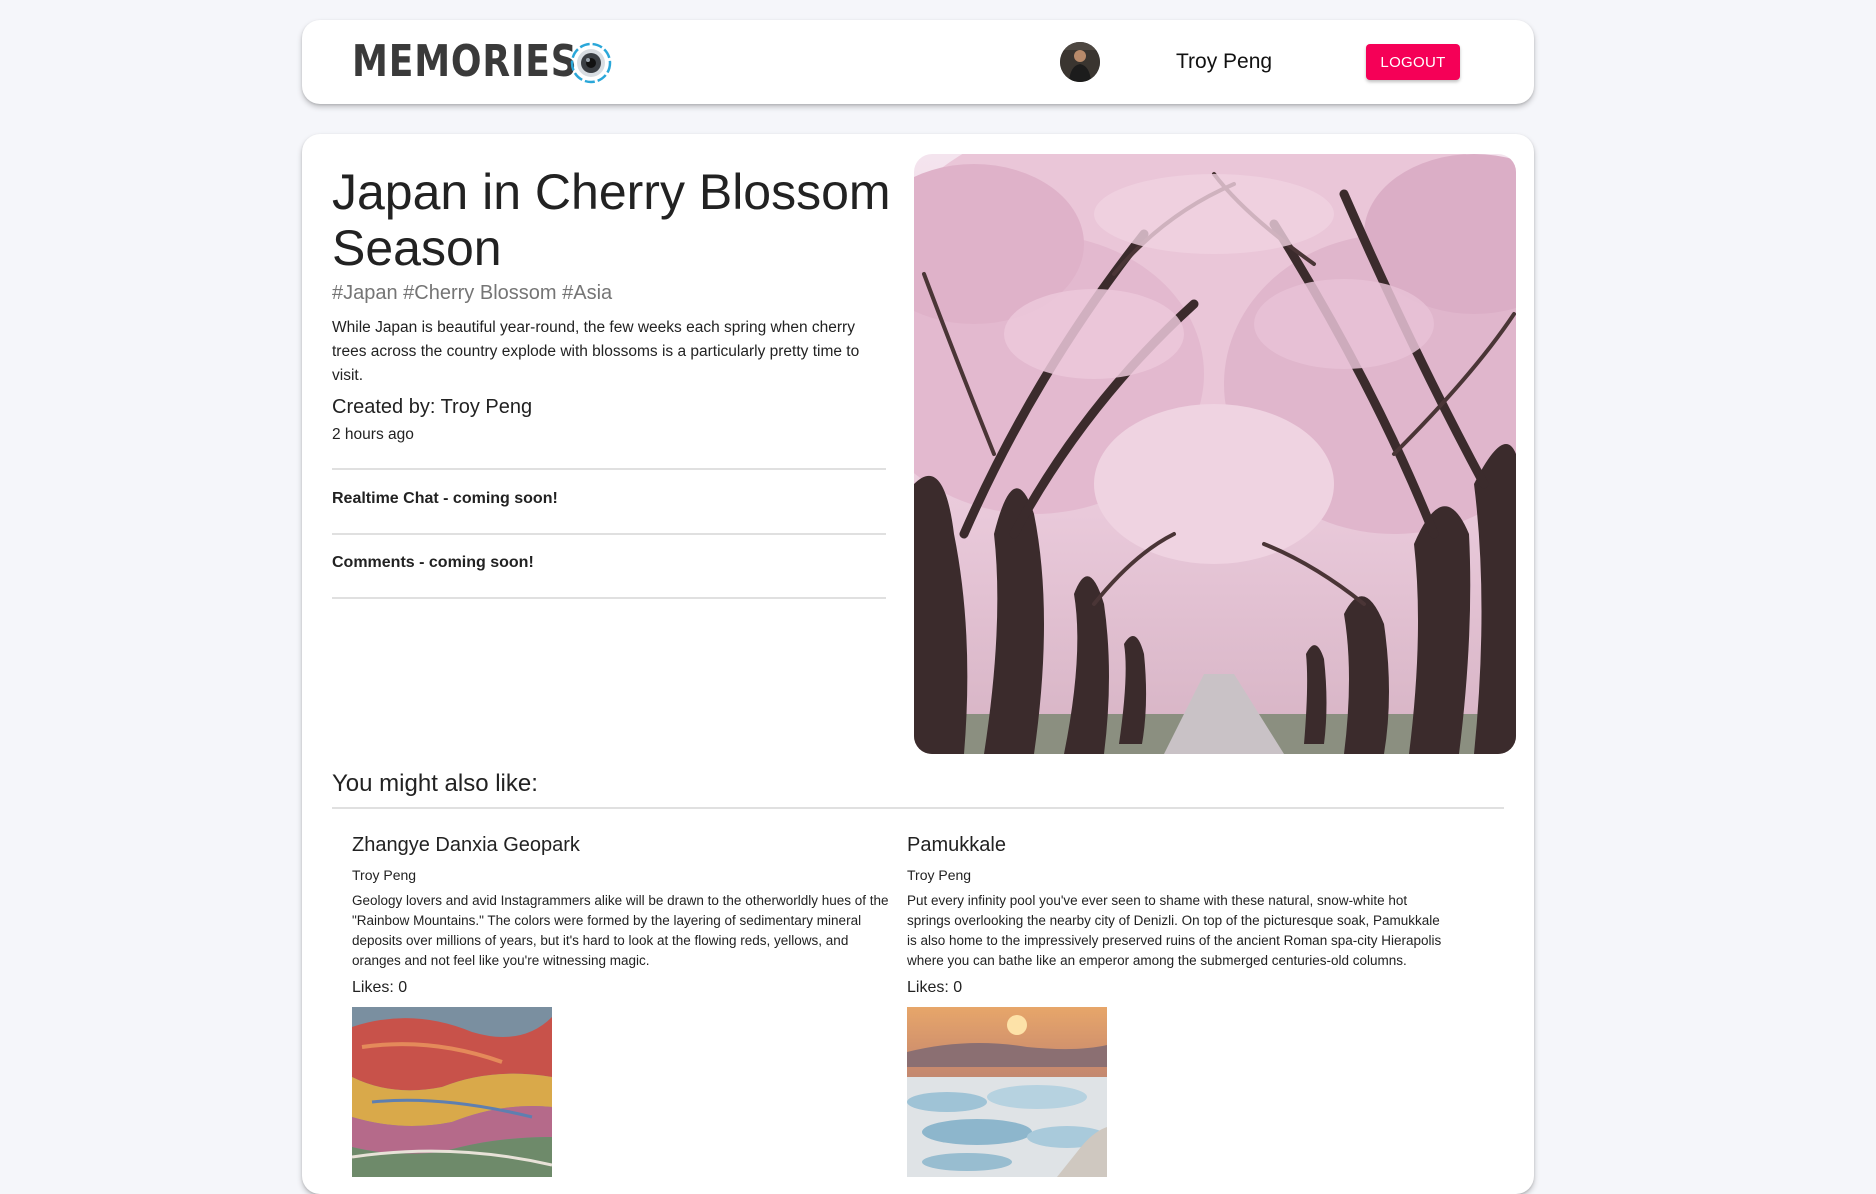 This screenshot has width=1876, height=1194. What do you see at coordinates (1413, 62) in the screenshot?
I see `logout-button: LOGOUT` at bounding box center [1413, 62].